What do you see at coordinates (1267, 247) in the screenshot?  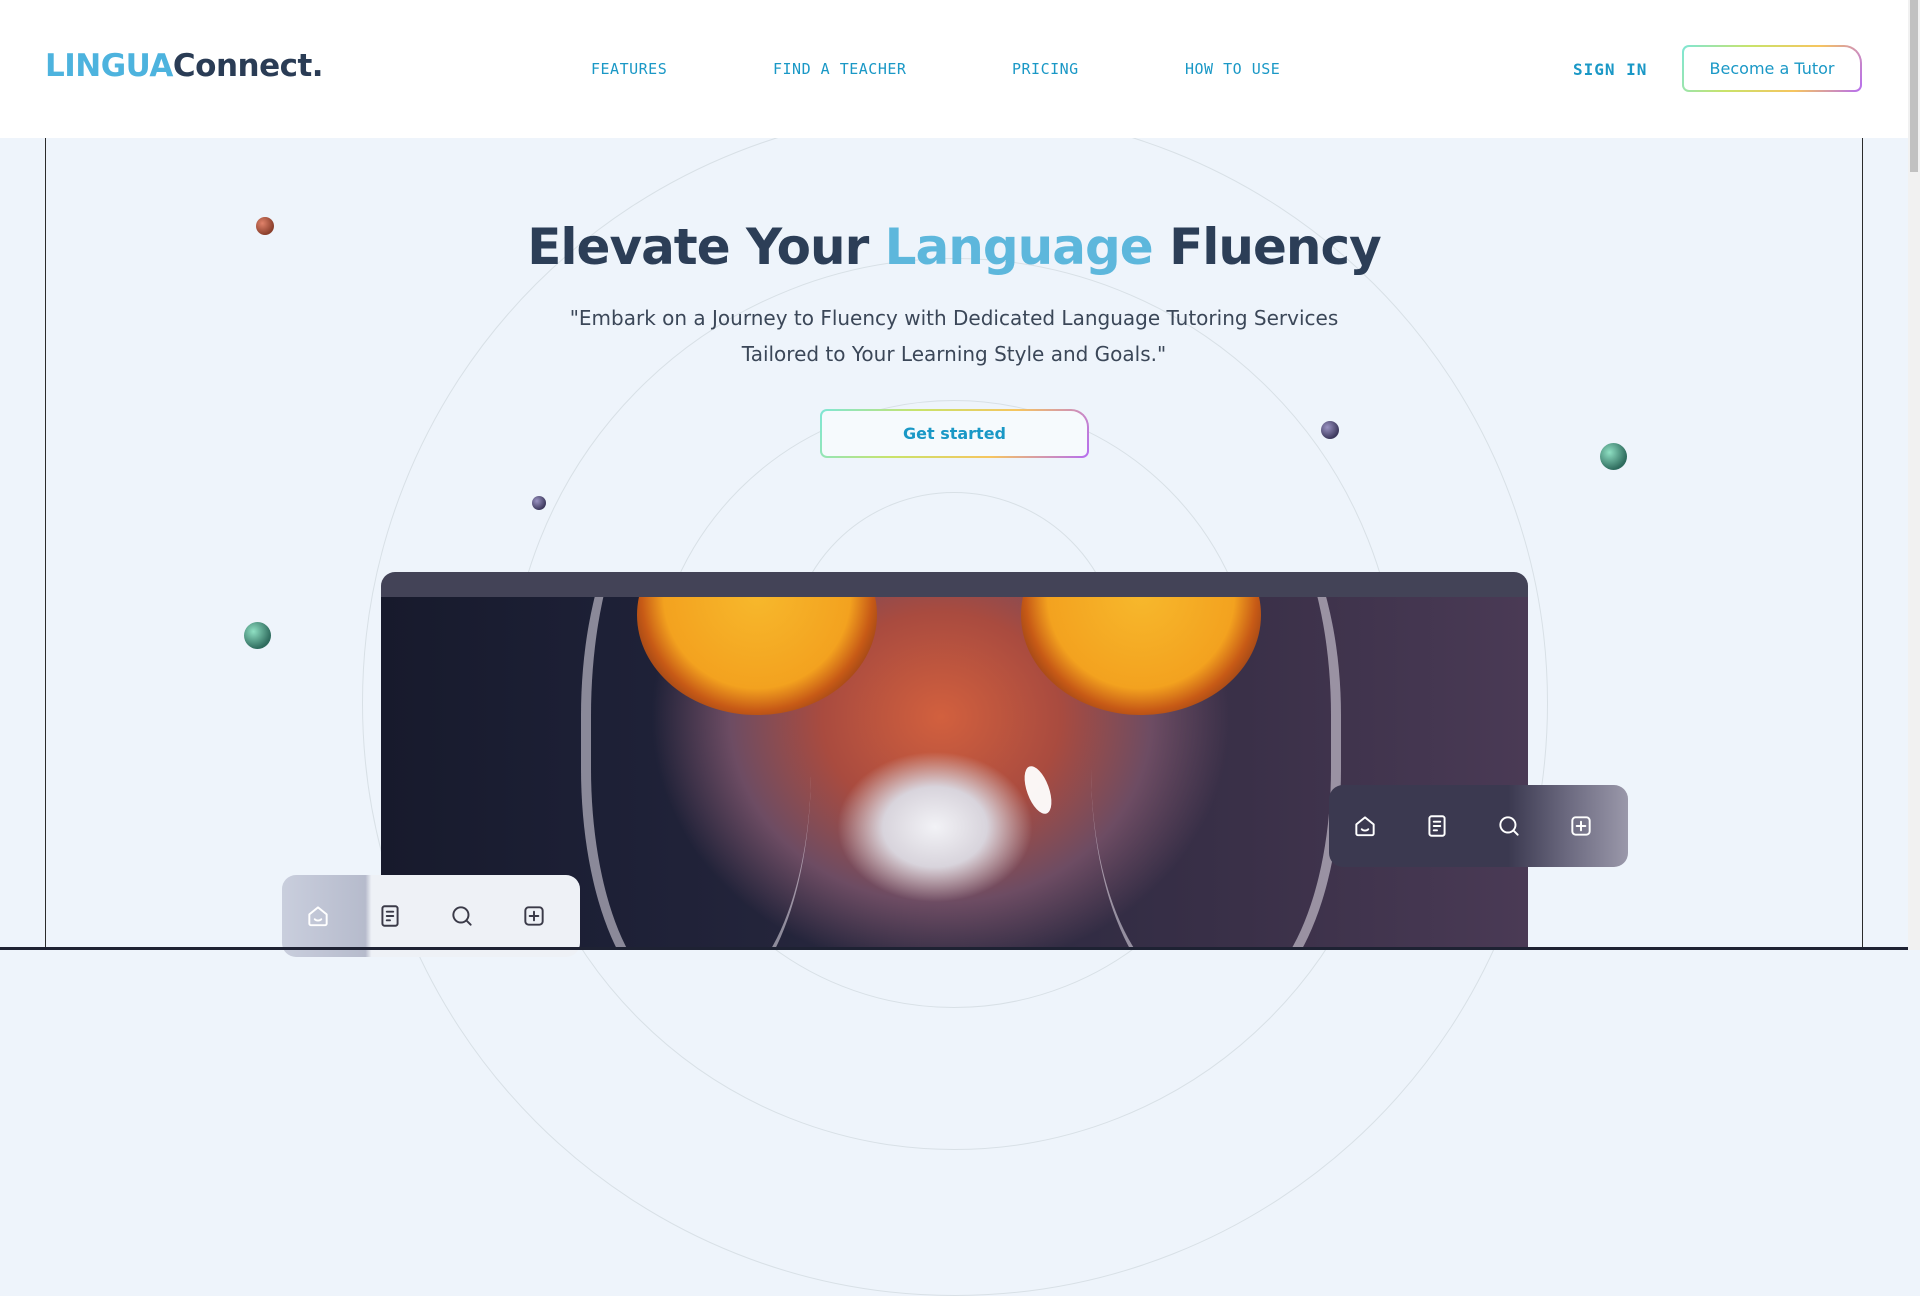 I see `hero-title-post: Fluency` at bounding box center [1267, 247].